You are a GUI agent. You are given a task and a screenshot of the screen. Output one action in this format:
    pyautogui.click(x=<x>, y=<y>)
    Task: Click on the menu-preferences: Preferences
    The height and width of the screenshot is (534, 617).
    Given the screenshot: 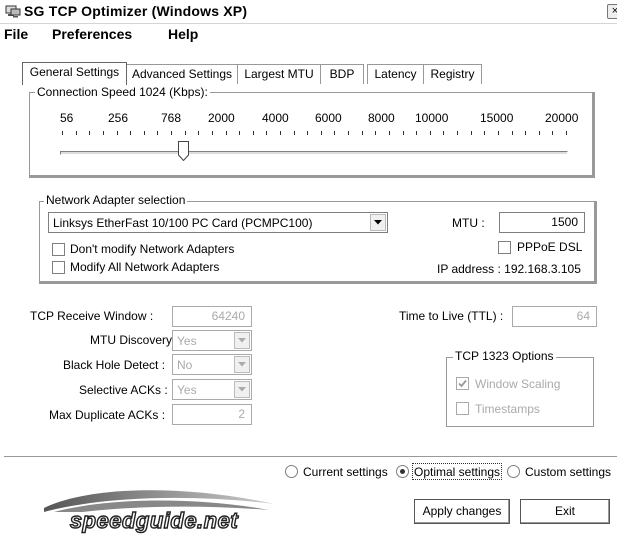 What is the action you would take?
    pyautogui.click(x=92, y=34)
    